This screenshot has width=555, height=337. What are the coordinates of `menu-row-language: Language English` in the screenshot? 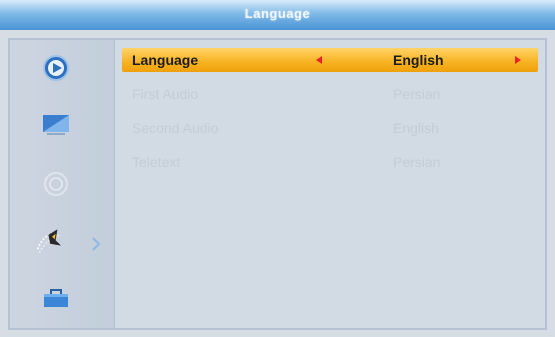 It's located at (330, 60).